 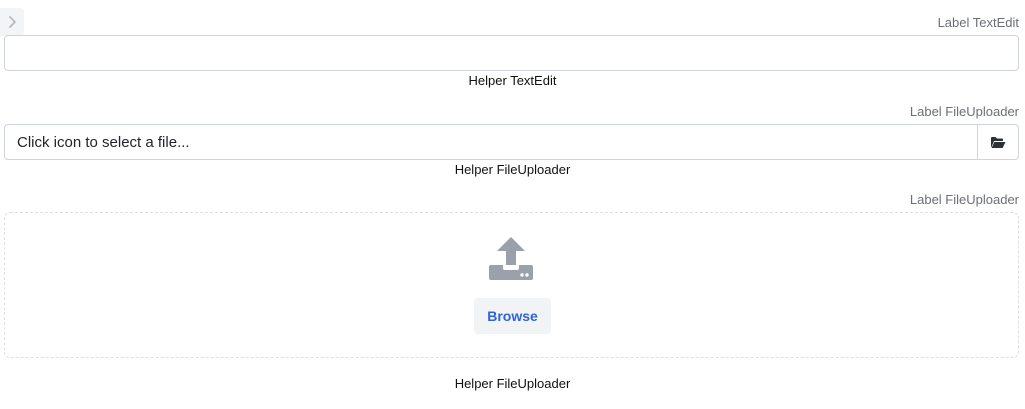 I want to click on file-dropzone-label: Label FileUploader, so click(x=964, y=199).